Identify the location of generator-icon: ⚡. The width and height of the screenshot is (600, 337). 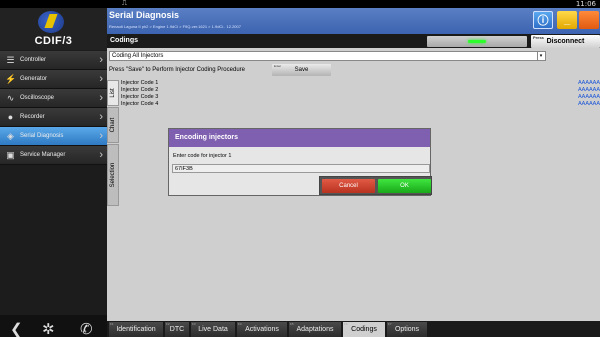
(11, 79).